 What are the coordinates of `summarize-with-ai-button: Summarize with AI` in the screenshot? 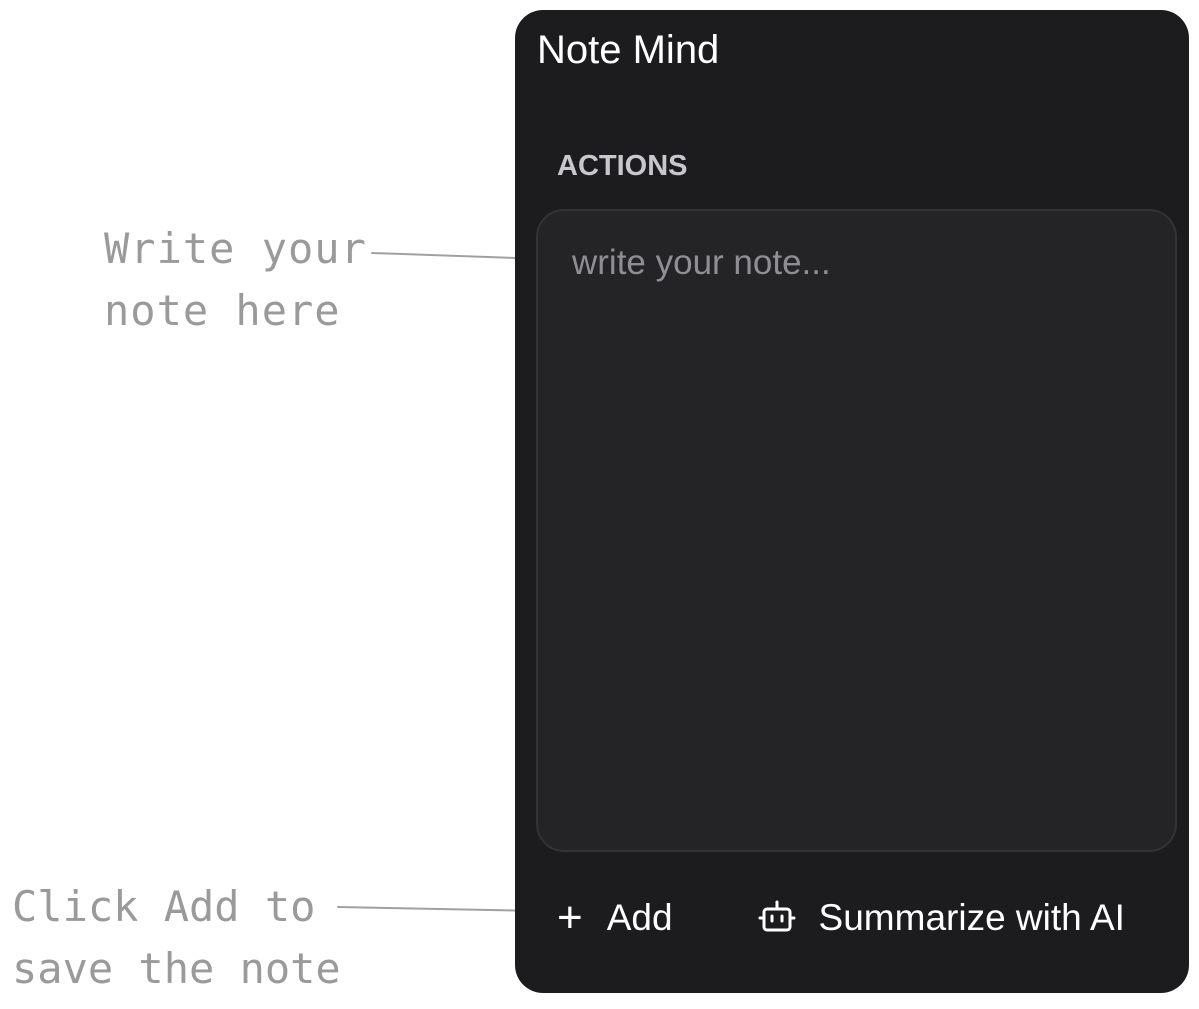 It's located at (941, 918).